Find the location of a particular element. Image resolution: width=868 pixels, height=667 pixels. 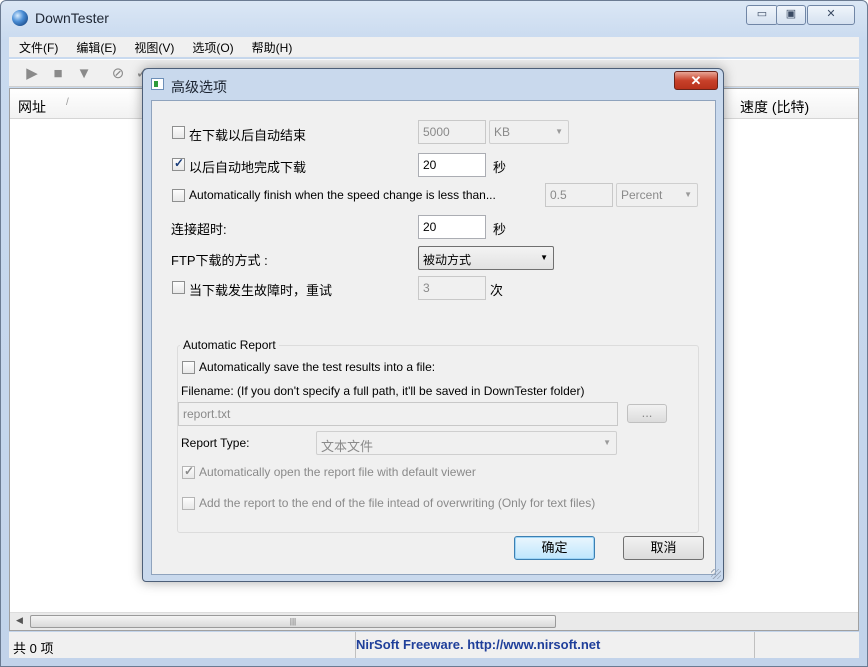

auto-complete-seconds-field: 20 is located at coordinates (452, 165).